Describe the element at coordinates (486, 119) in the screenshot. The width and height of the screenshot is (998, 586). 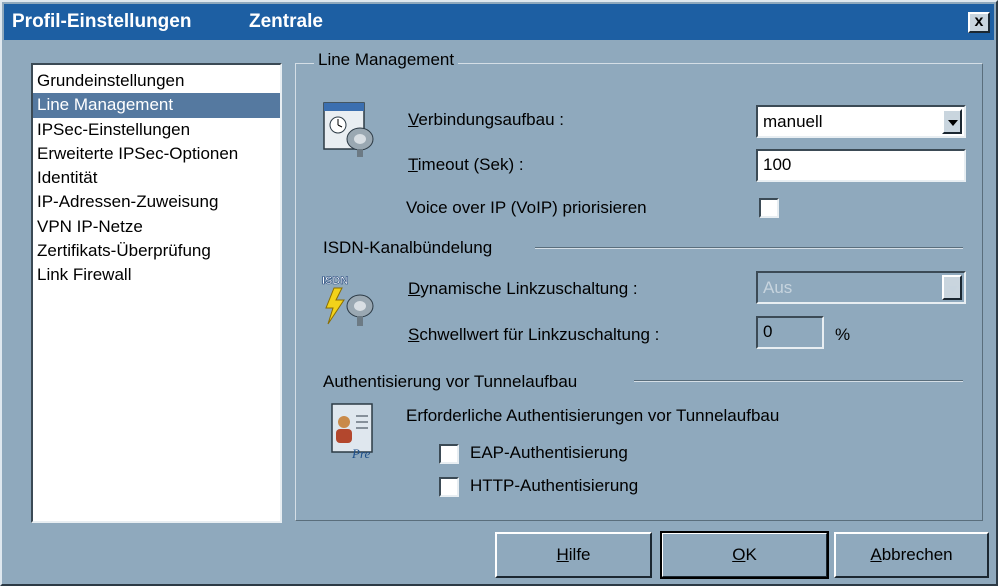
I see `connection-label: Verbindungsaufbau :` at that location.